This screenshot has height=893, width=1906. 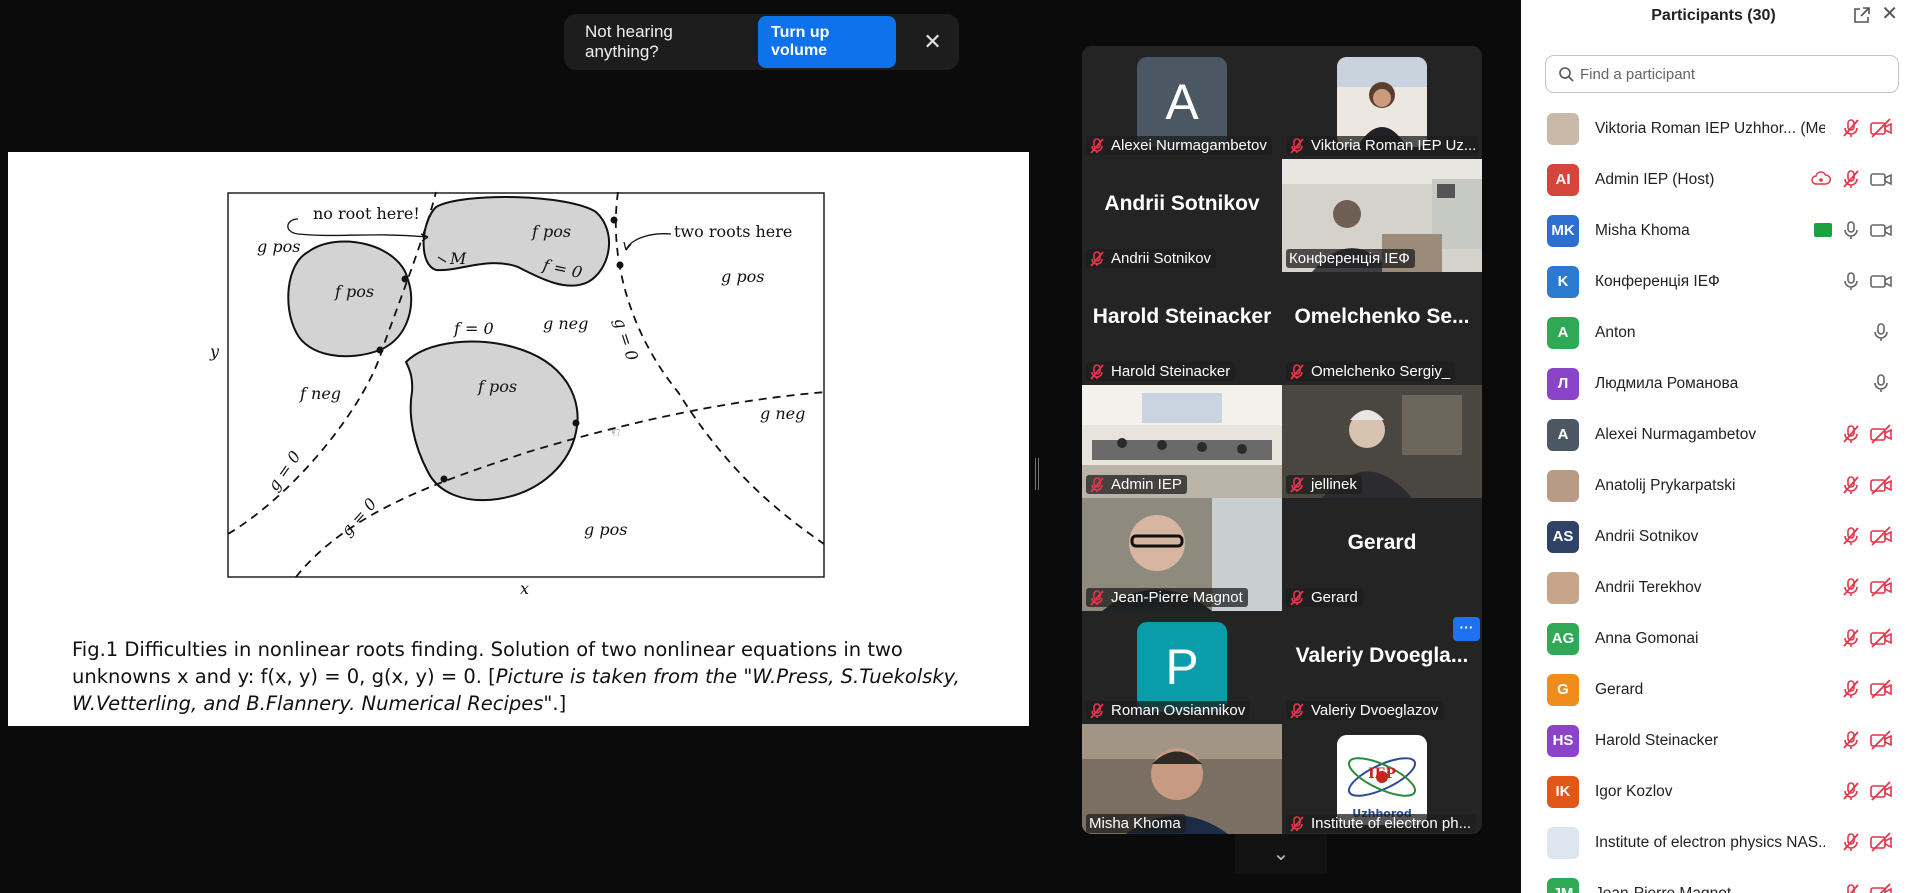 I want to click on participant-search, so click(x=1722, y=74).